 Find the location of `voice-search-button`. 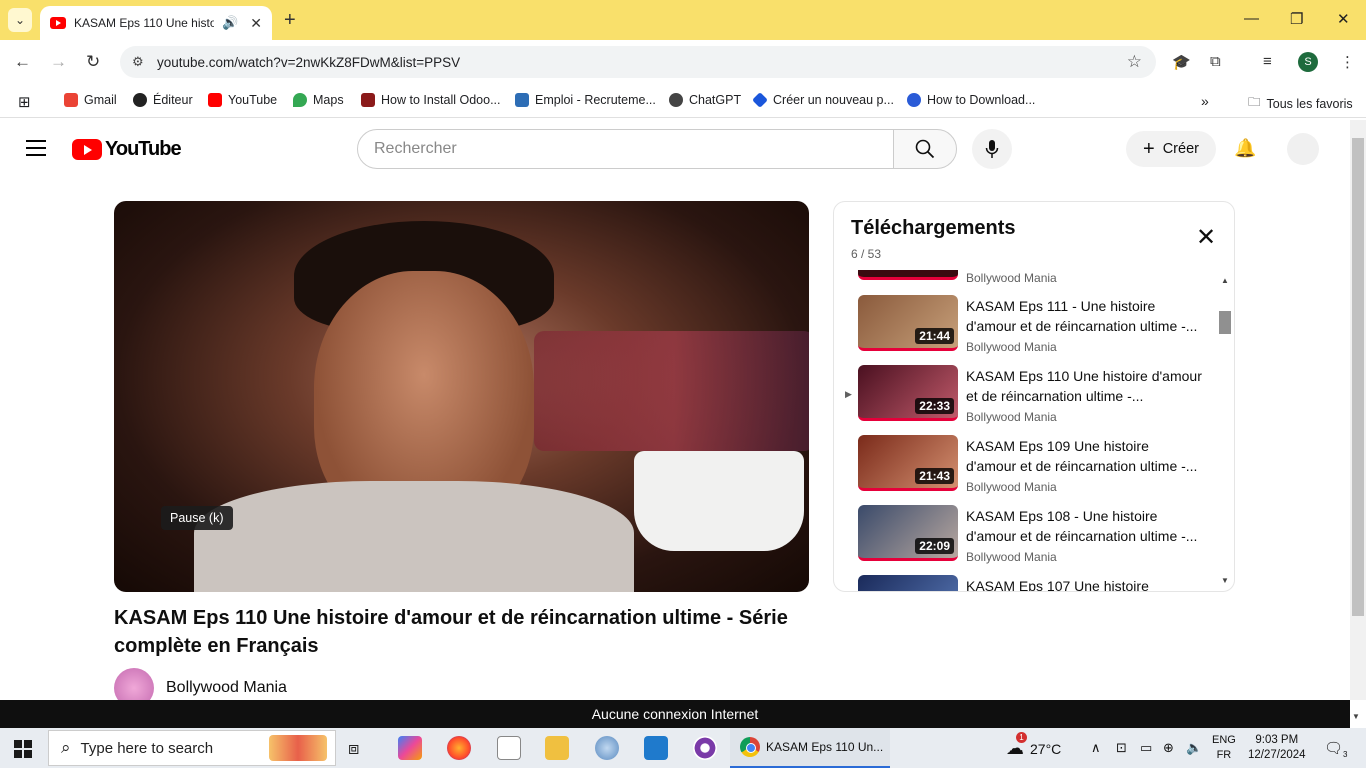

voice-search-button is located at coordinates (992, 149).